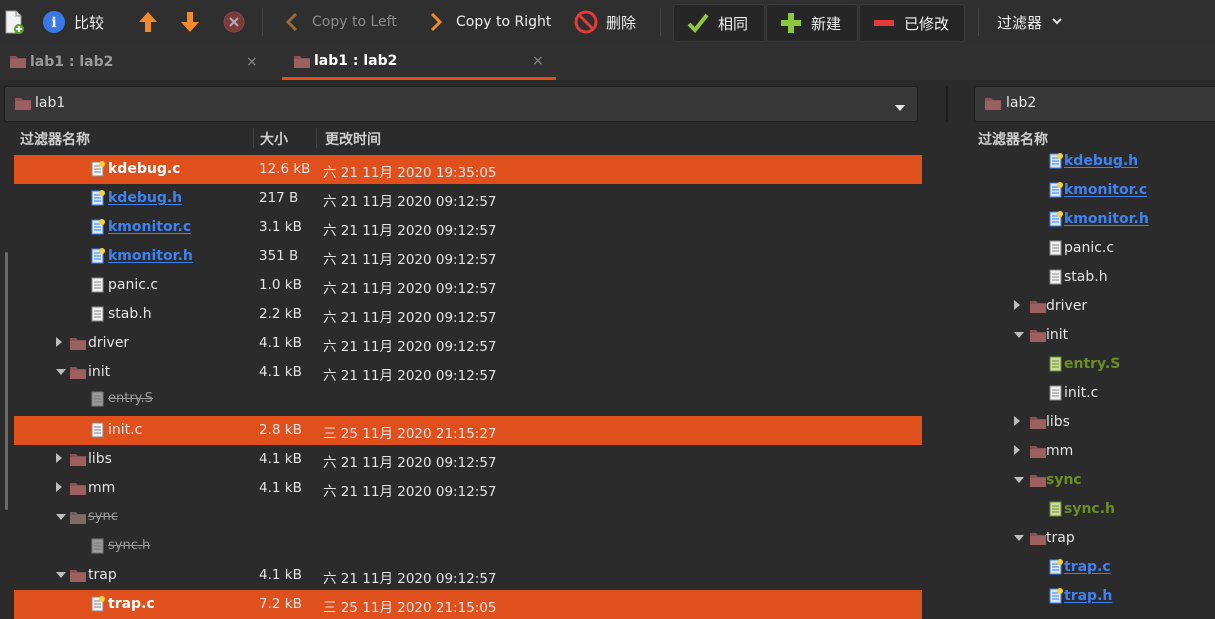  What do you see at coordinates (826, 23) in the screenshot?
I see `filter-new-label: 新建` at bounding box center [826, 23].